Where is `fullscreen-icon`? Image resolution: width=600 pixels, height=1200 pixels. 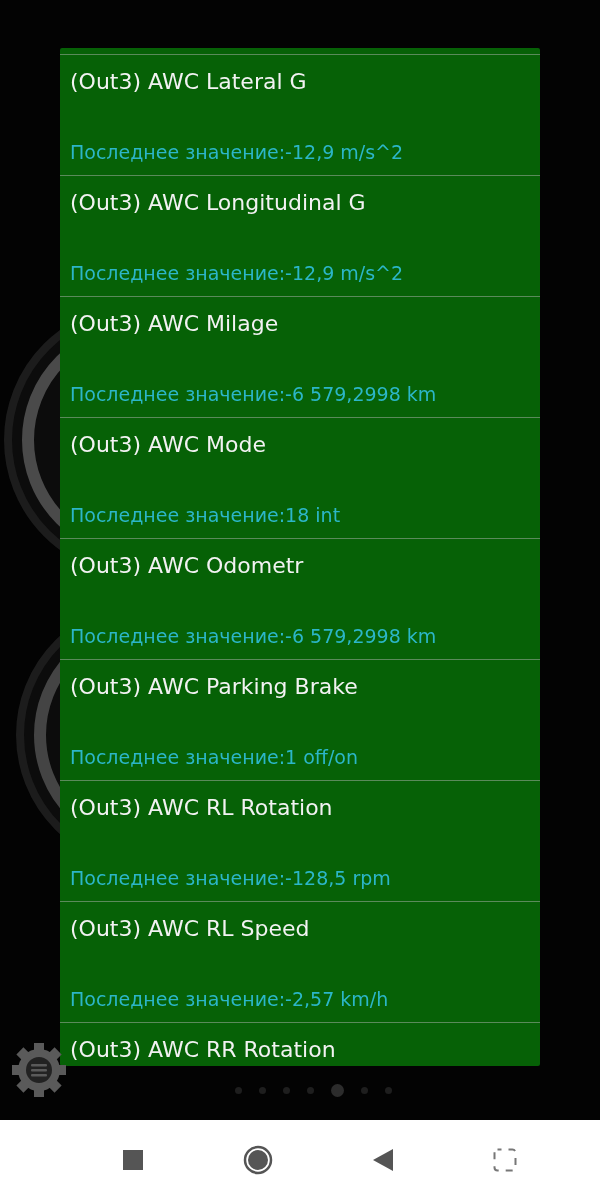
fullscreen-icon is located at coordinates (505, 1160).